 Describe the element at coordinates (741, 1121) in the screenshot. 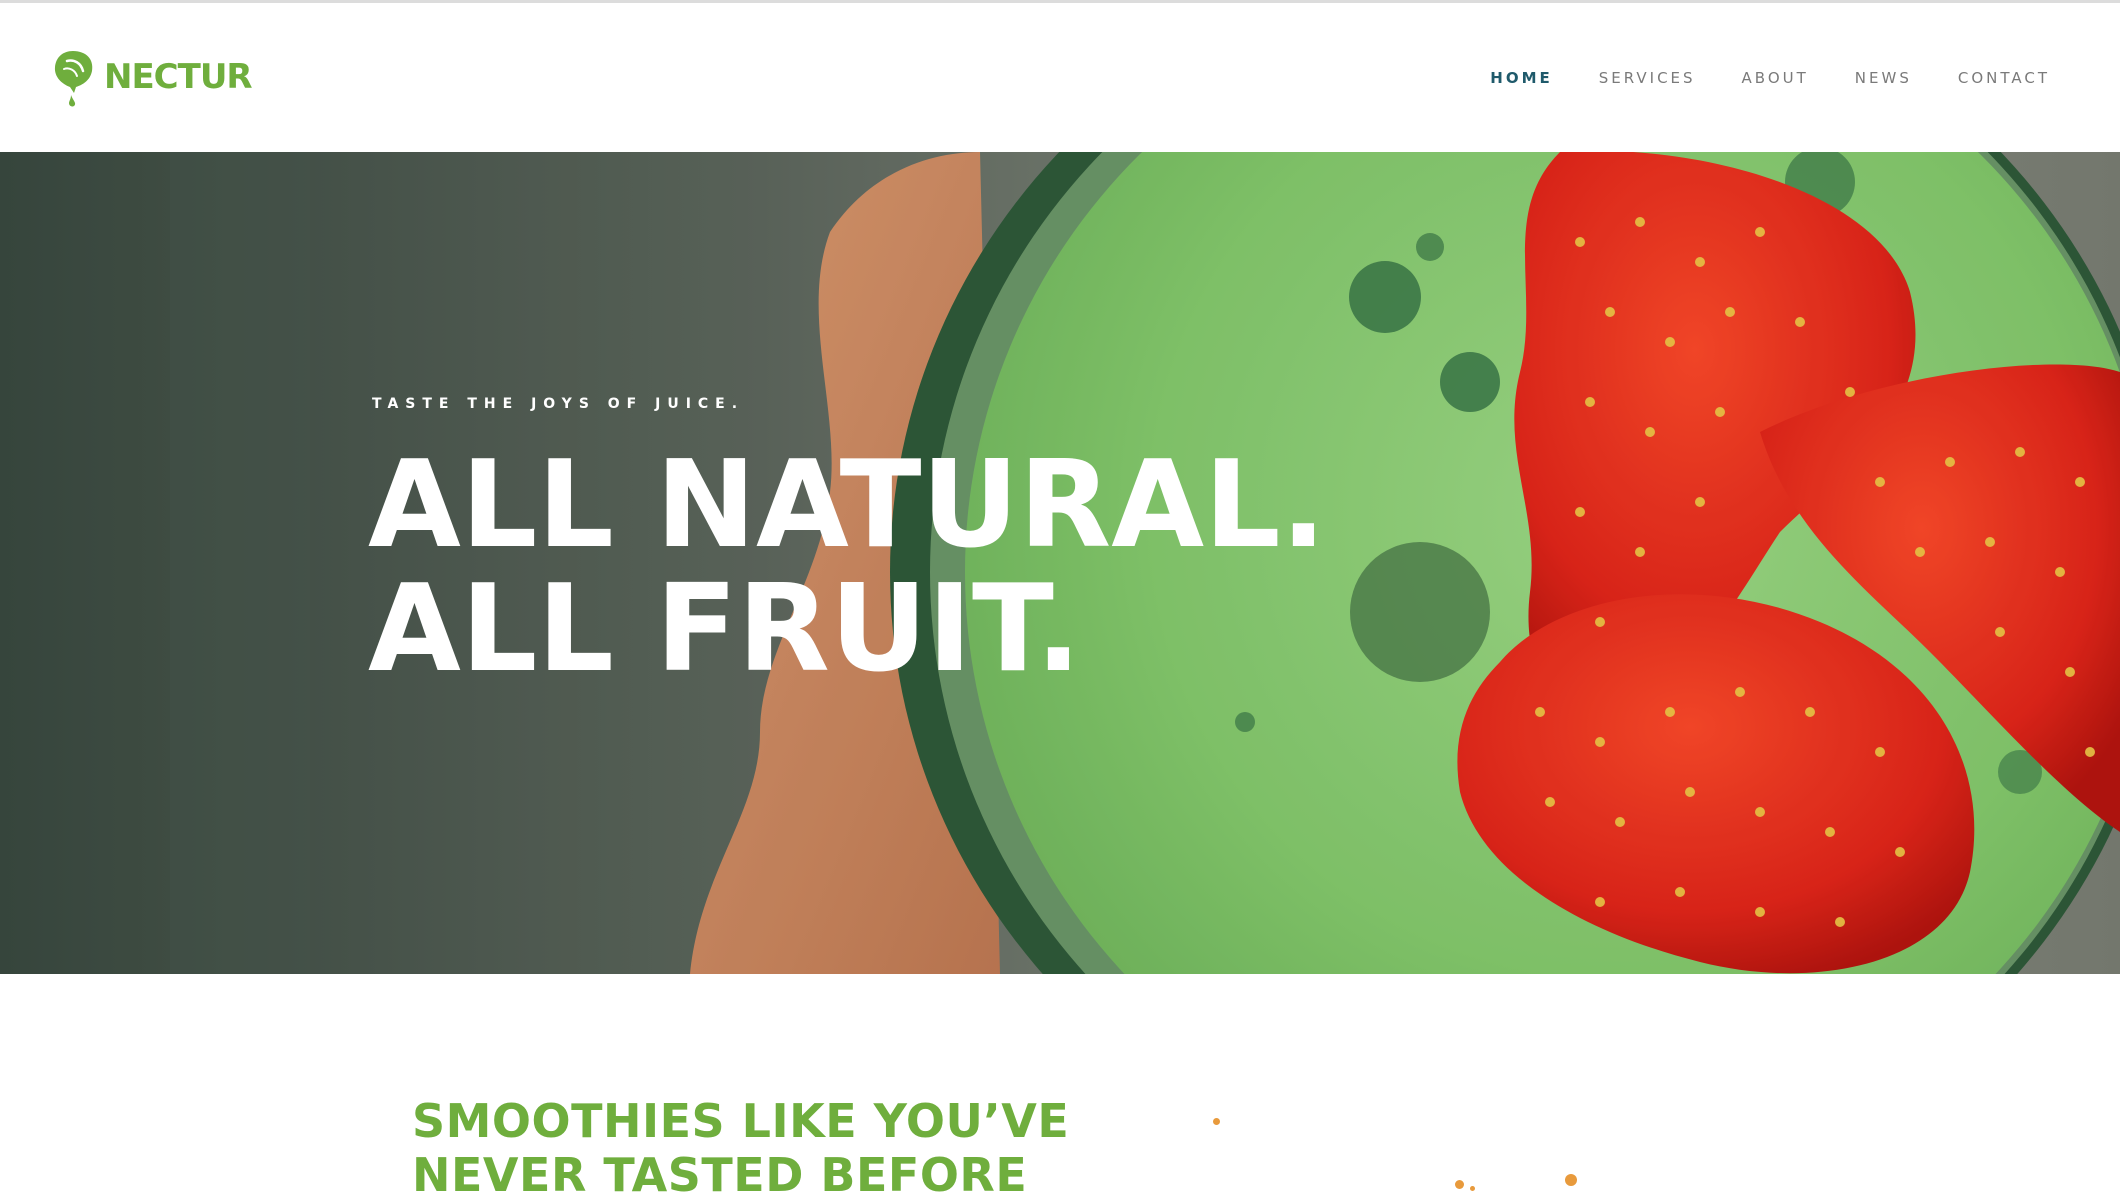

I see `section-title-line1: SMOOTHIES LIKE YOU’VE` at that location.